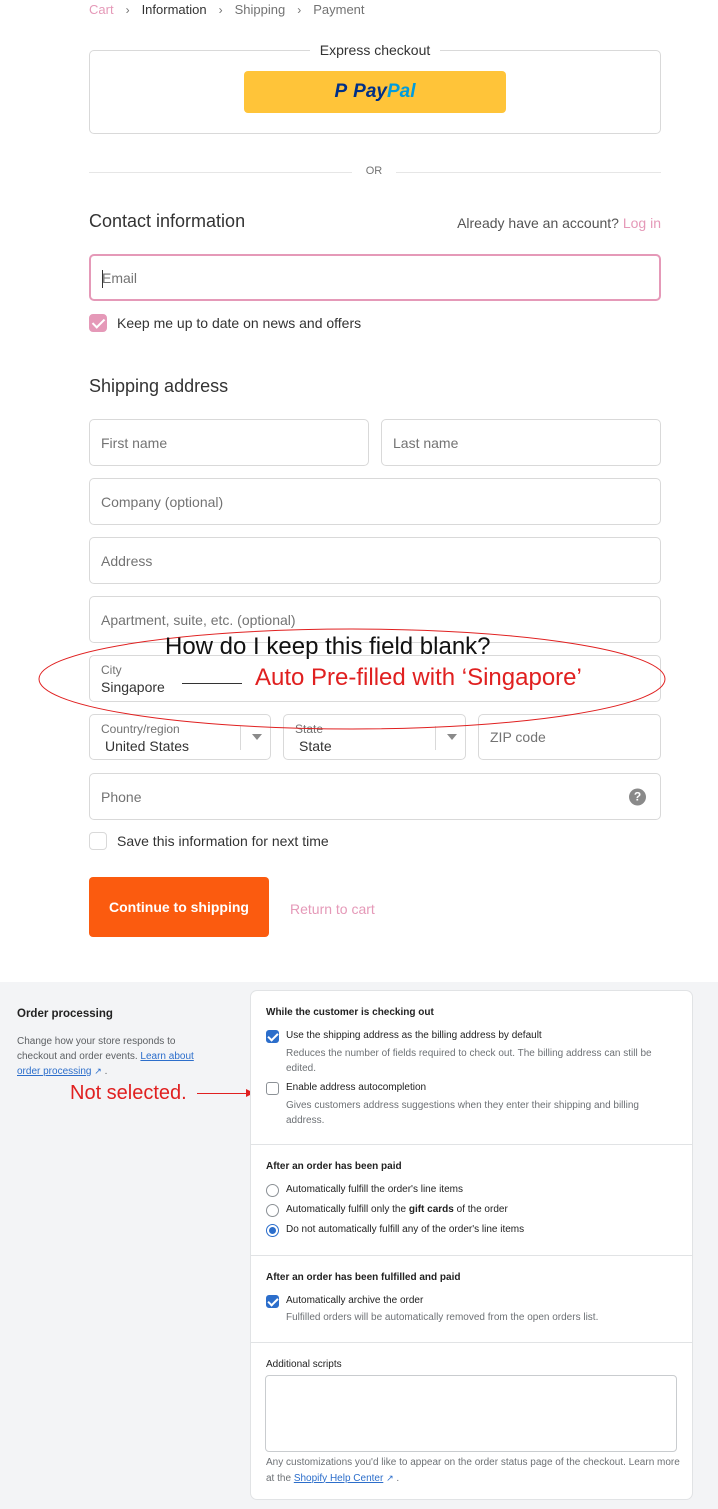 The width and height of the screenshot is (718, 1509). What do you see at coordinates (272, 1210) in the screenshot?
I see `fulfill-gift-cards-radio` at bounding box center [272, 1210].